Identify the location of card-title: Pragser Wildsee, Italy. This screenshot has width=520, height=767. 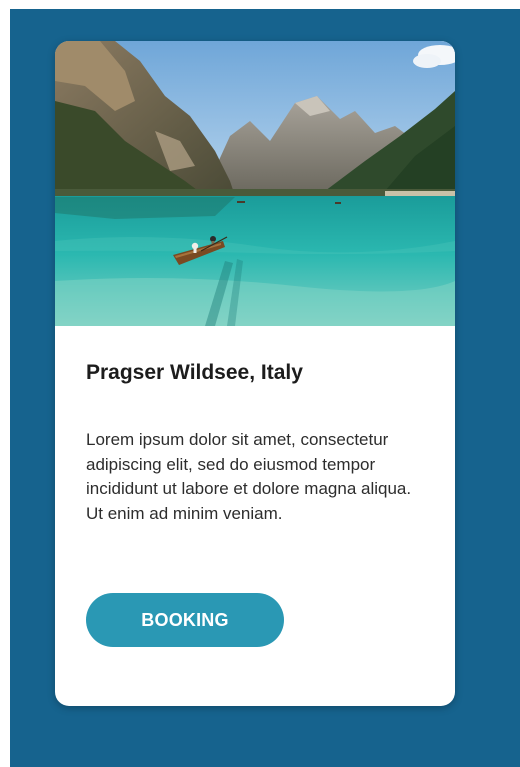
(194, 372).